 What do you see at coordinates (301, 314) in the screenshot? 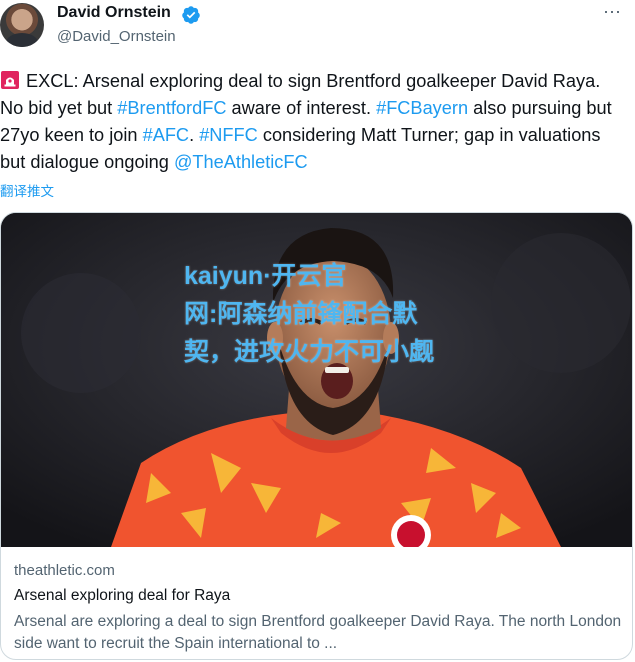
I see `overlay-line: 网:阿森纳前锋配合默` at bounding box center [301, 314].